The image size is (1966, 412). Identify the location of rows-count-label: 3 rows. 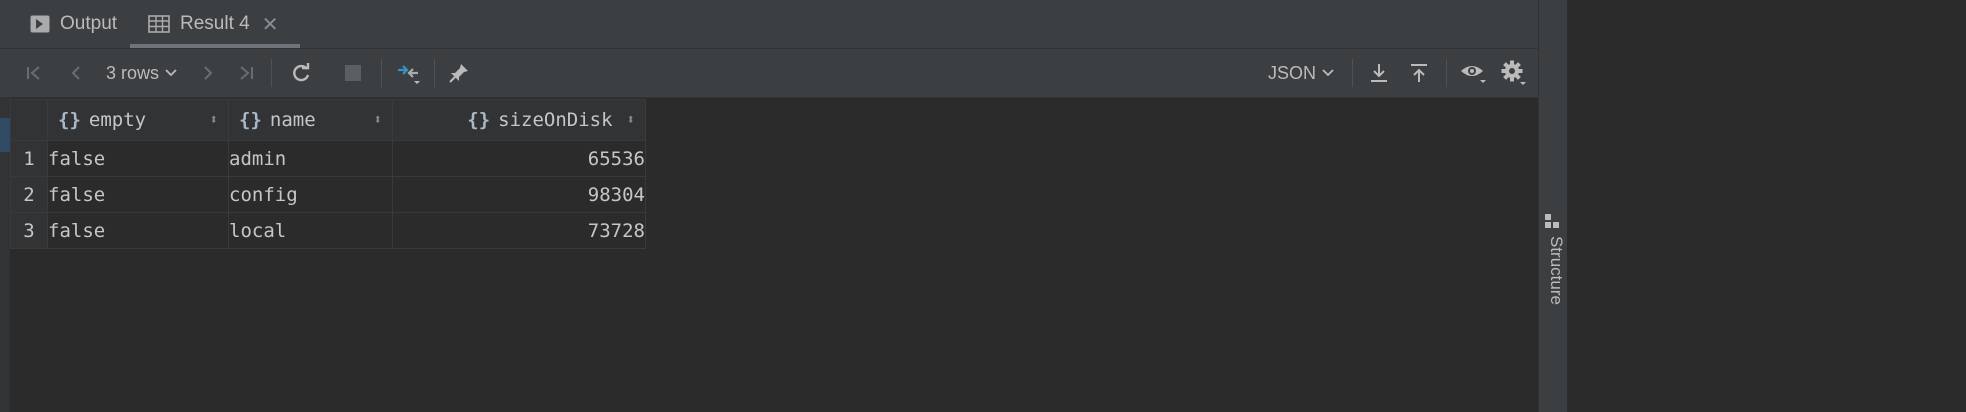
(133, 72).